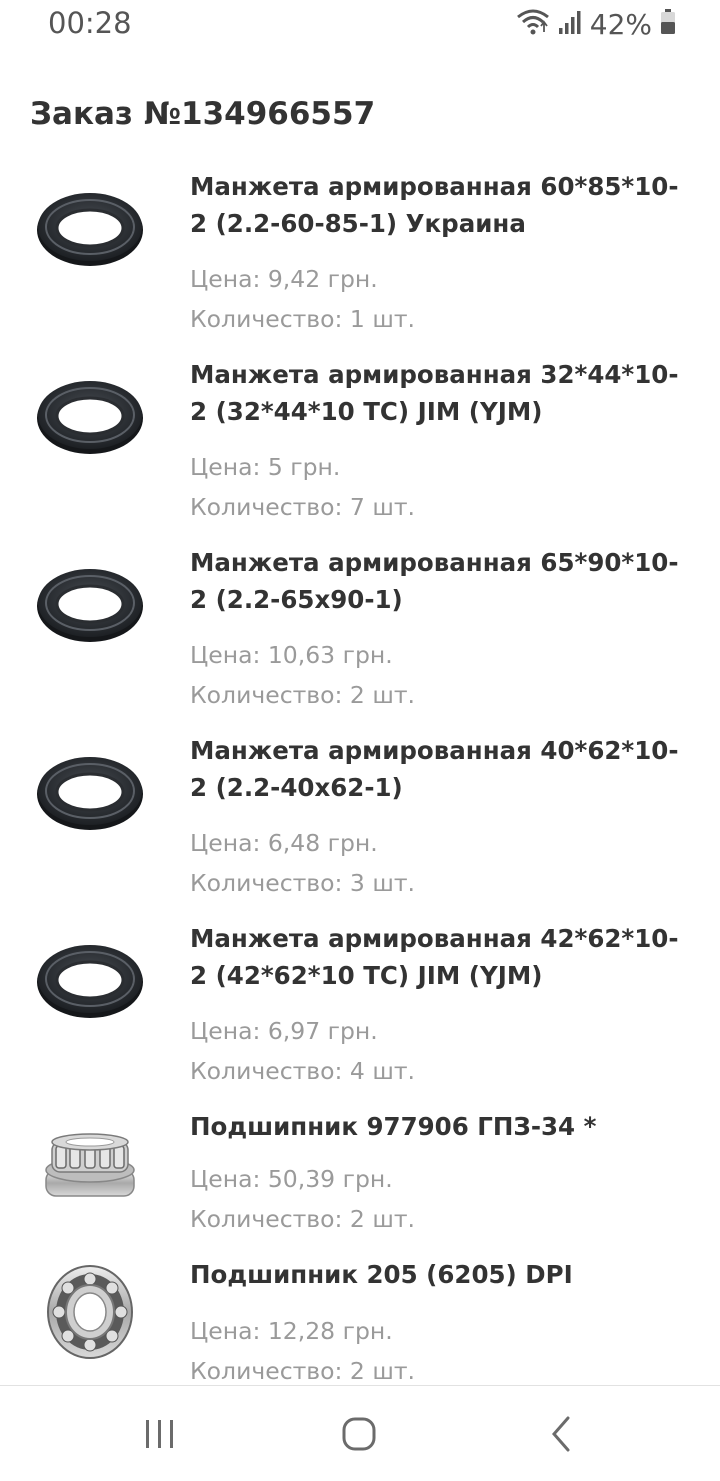  What do you see at coordinates (284, 1031) in the screenshot?
I see `item-price: Цена: 6,97 грн.` at bounding box center [284, 1031].